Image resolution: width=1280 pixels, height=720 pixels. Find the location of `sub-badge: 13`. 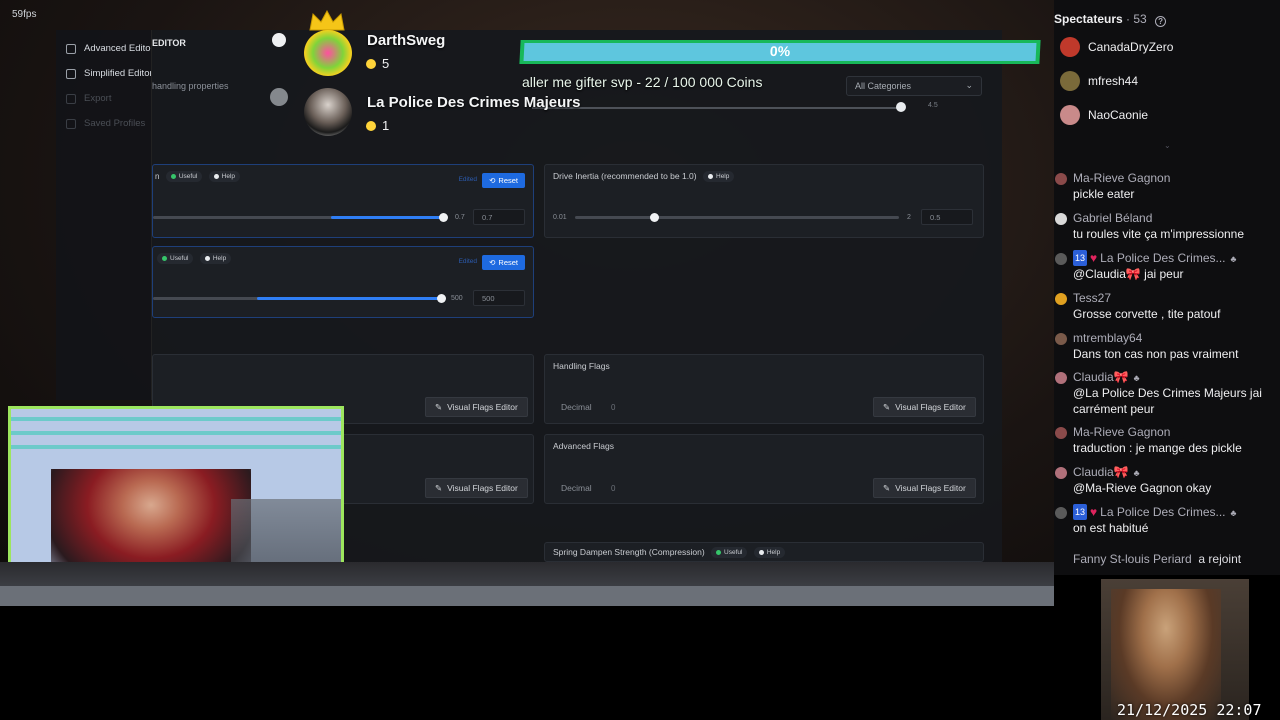

sub-badge: 13 is located at coordinates (1080, 258).